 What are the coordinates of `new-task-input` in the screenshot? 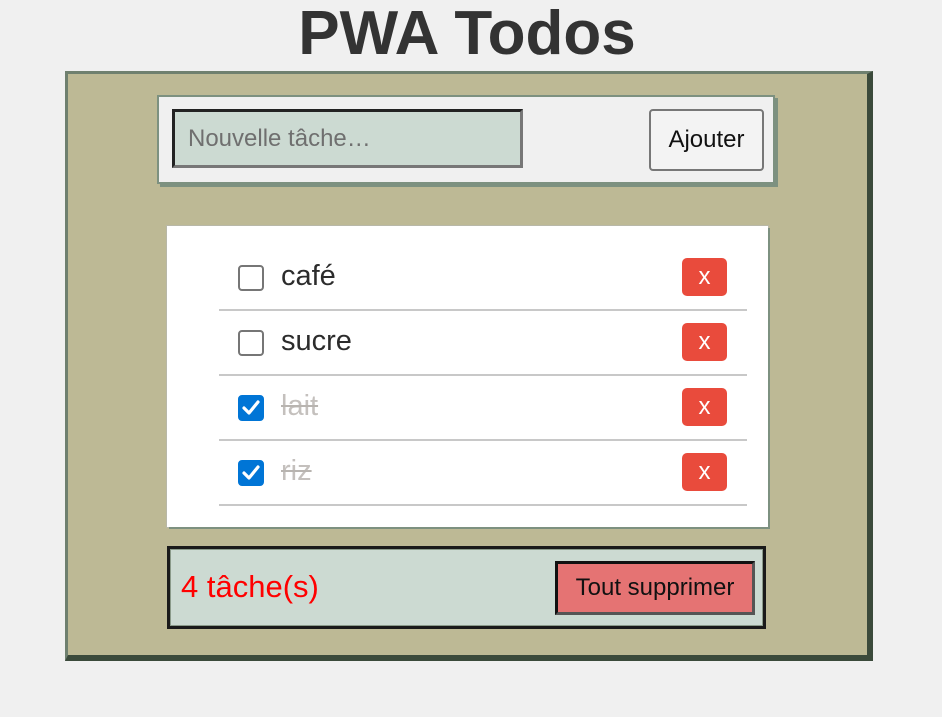 It's located at (347, 138).